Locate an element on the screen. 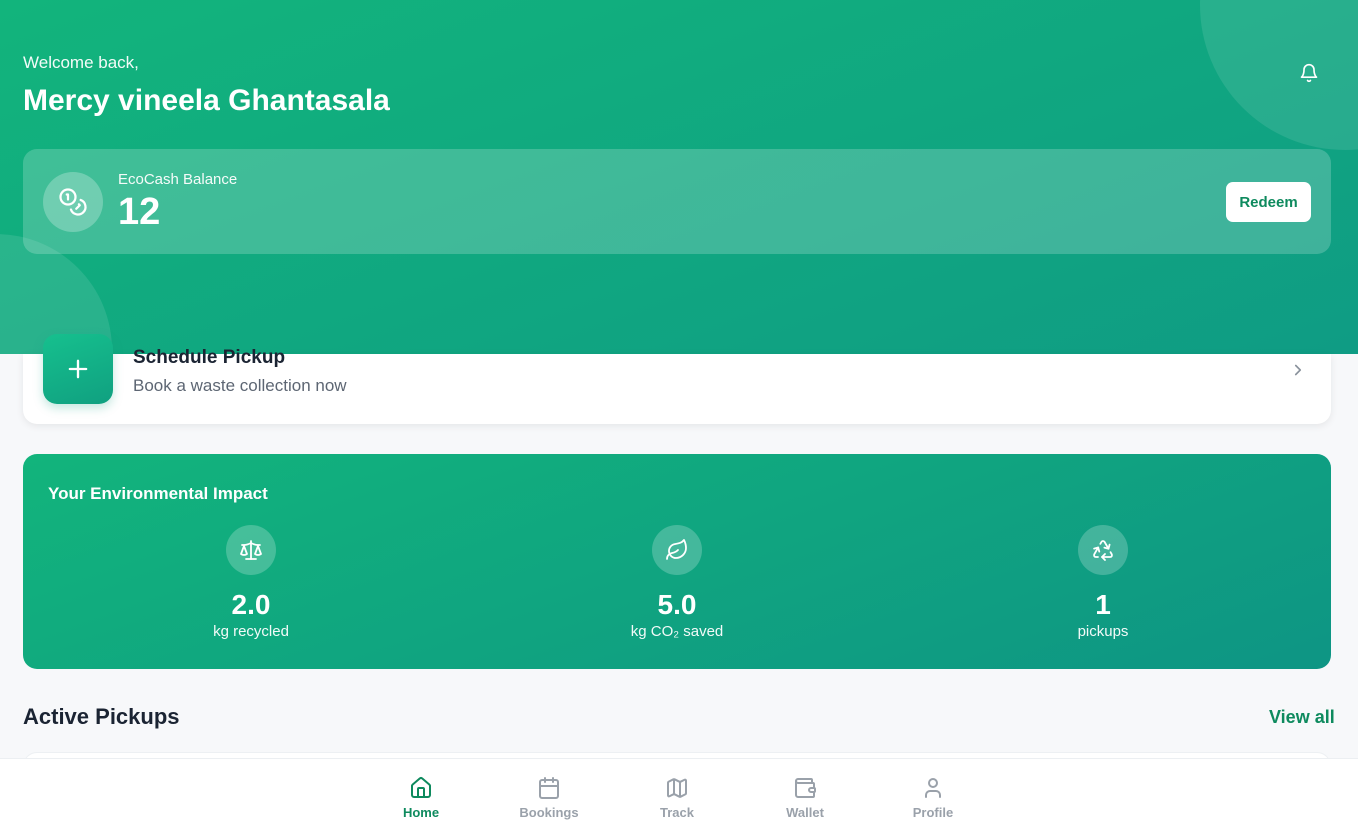  nav-profile: Profile is located at coordinates (933, 797).